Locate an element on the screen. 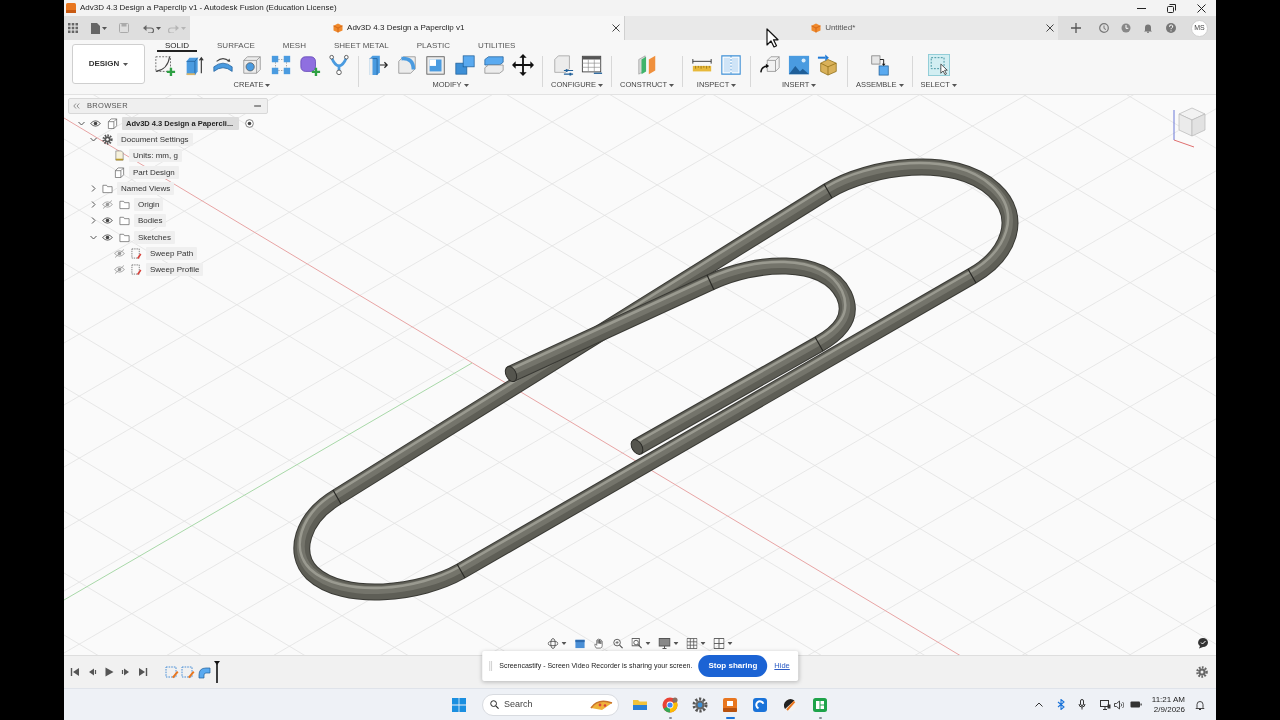 The image size is (1280, 720). restore-icon is located at coordinates (1171, 8).